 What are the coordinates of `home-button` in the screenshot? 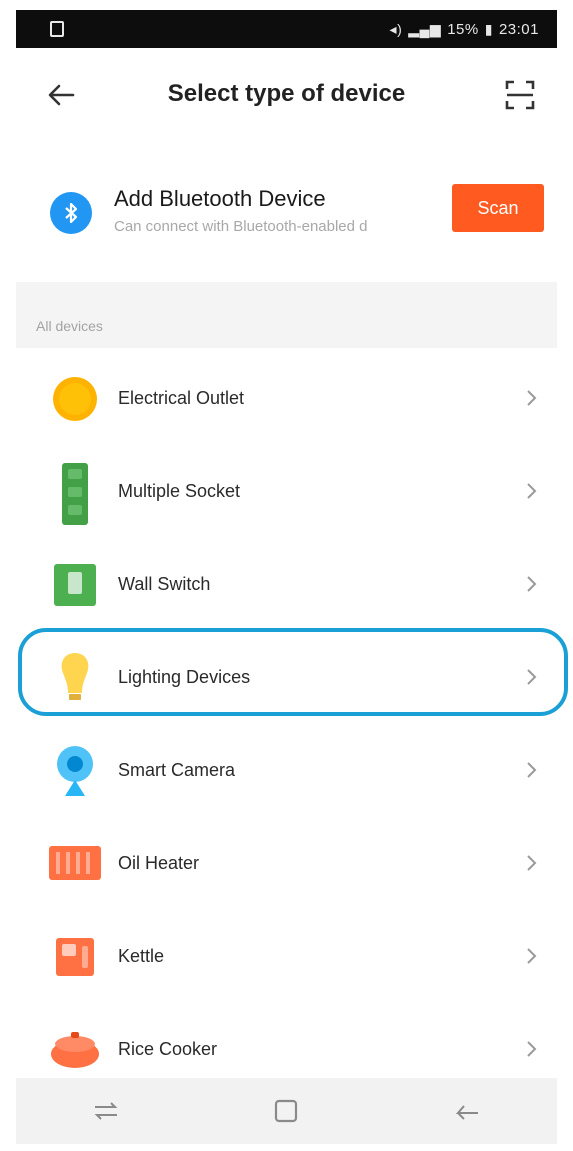 It's located at (286, 1111).